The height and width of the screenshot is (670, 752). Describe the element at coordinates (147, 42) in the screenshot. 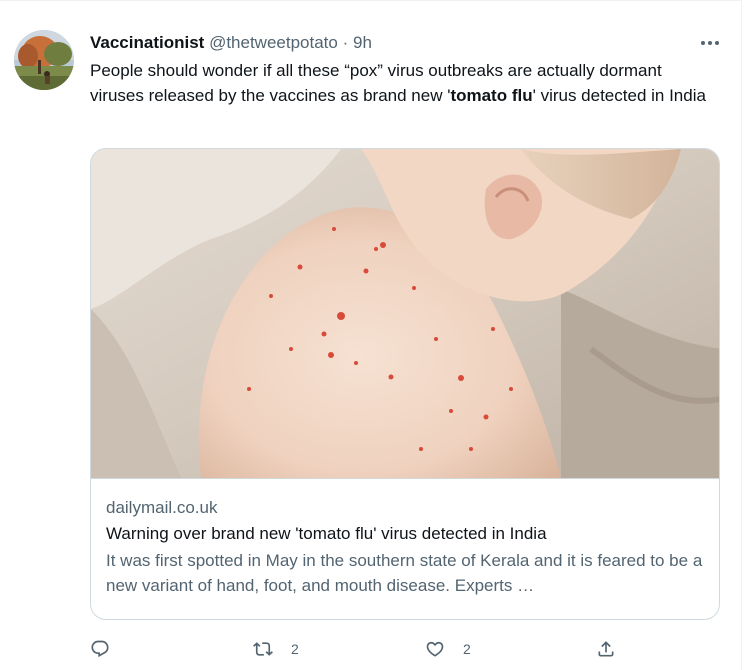

I see `author-name: Vaccinationist` at that location.